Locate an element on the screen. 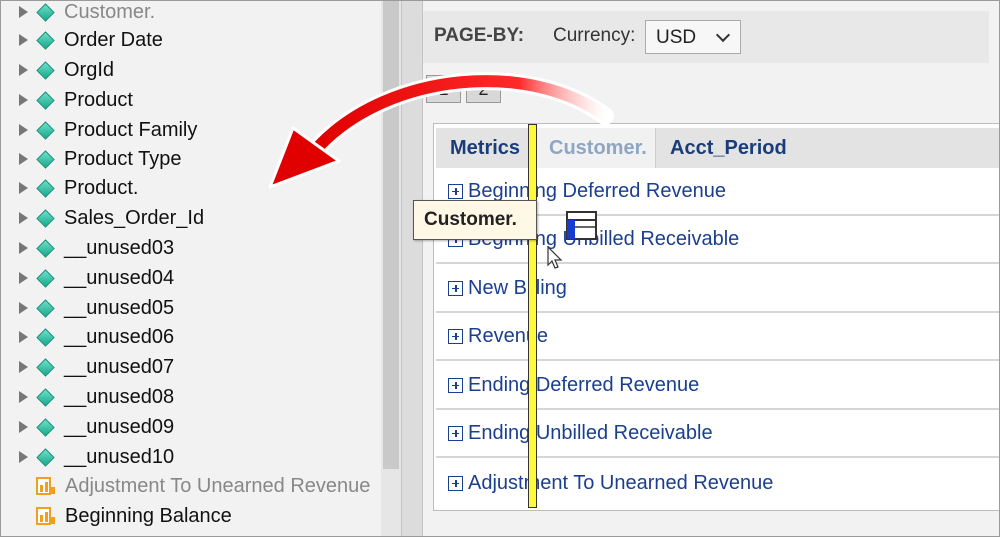  tree-item-label: __unused03 is located at coordinates (119, 247).